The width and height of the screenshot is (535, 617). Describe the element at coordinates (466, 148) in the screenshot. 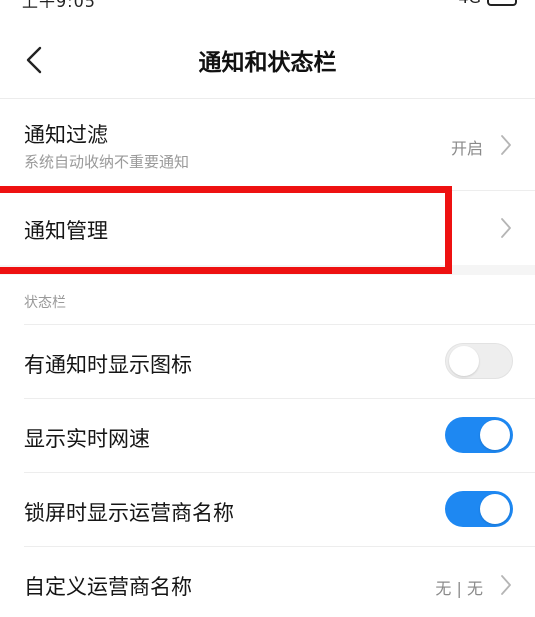

I see `notification-filter-value: 开启` at that location.